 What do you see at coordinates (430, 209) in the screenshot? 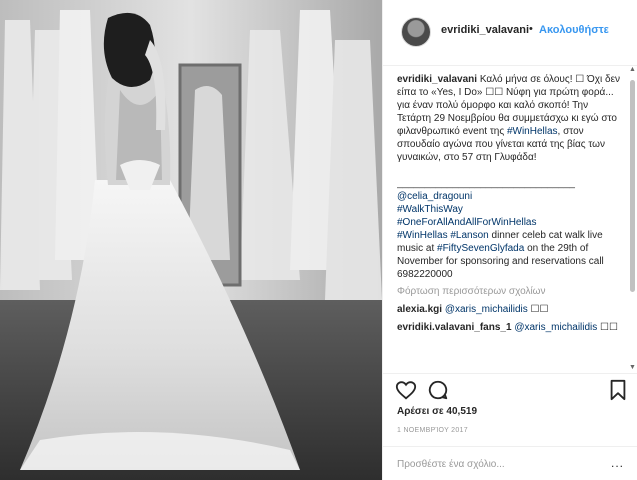
I see `hashtag-link: #WalkThisWay` at bounding box center [430, 209].